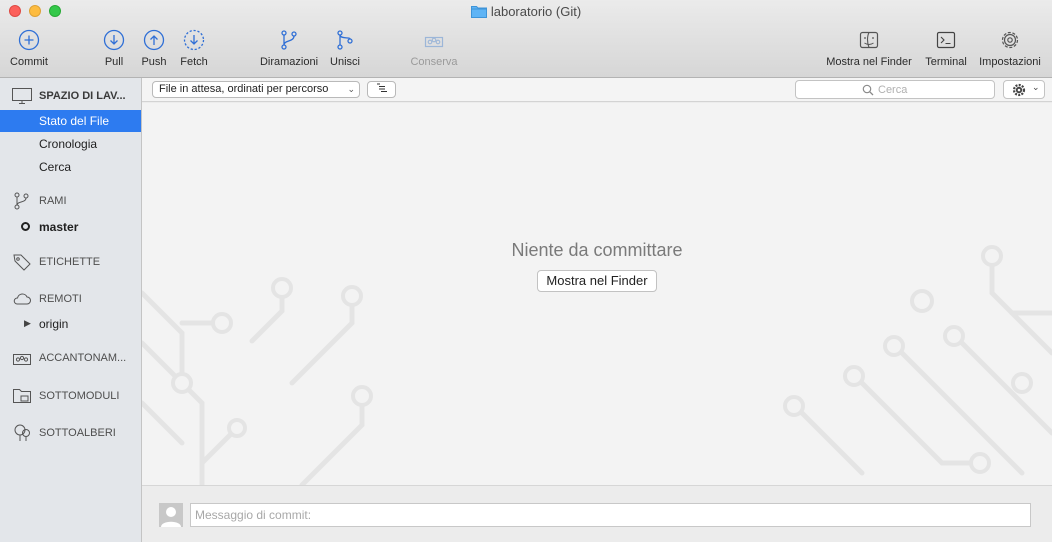 This screenshot has width=1052, height=542. What do you see at coordinates (22, 96) in the screenshot?
I see `monitor-icon` at bounding box center [22, 96].